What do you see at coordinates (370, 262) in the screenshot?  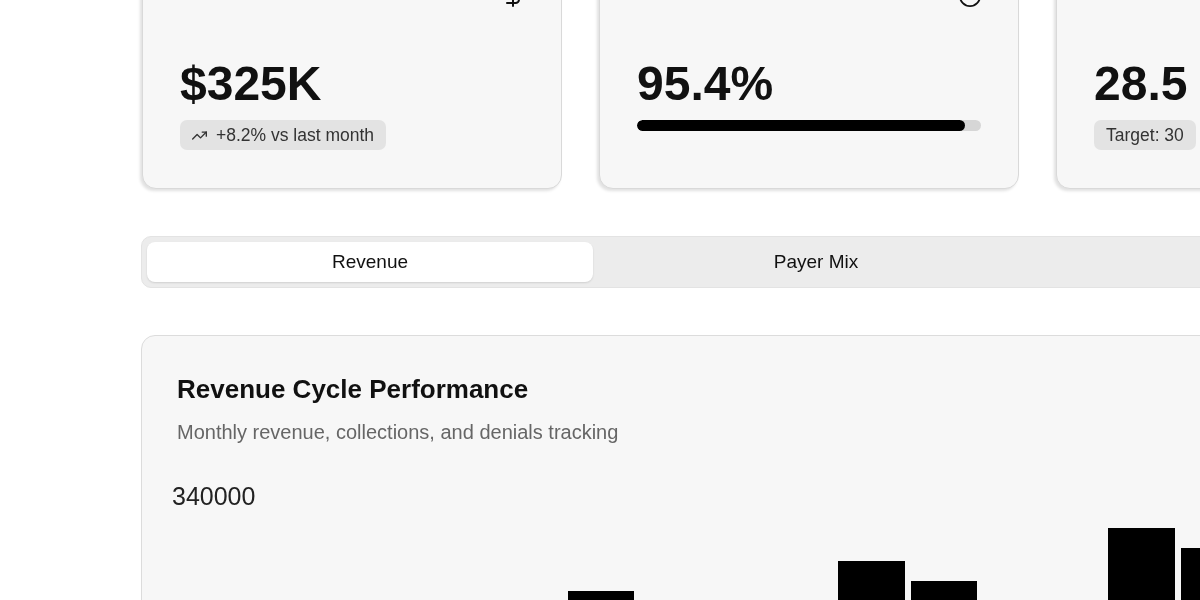 I see `tab: Revenue` at bounding box center [370, 262].